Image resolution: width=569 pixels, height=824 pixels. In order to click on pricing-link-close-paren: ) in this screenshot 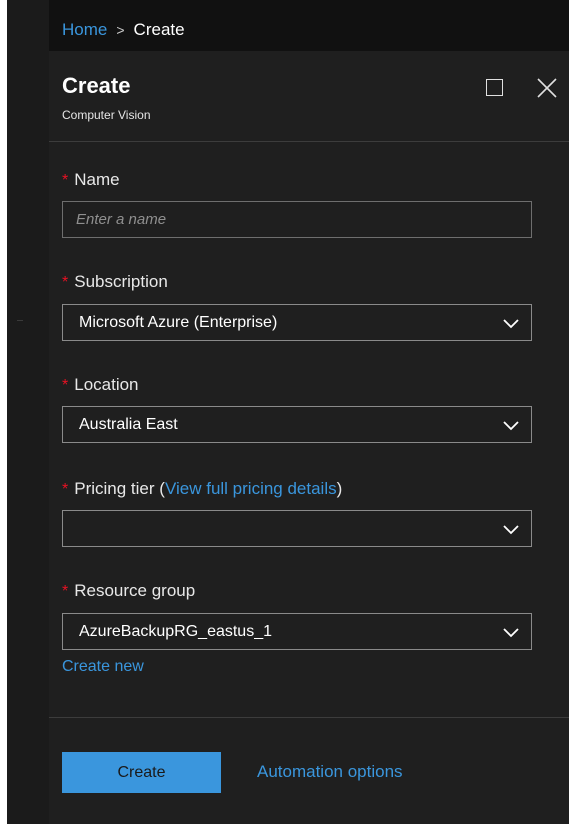, I will do `click(339, 488)`.